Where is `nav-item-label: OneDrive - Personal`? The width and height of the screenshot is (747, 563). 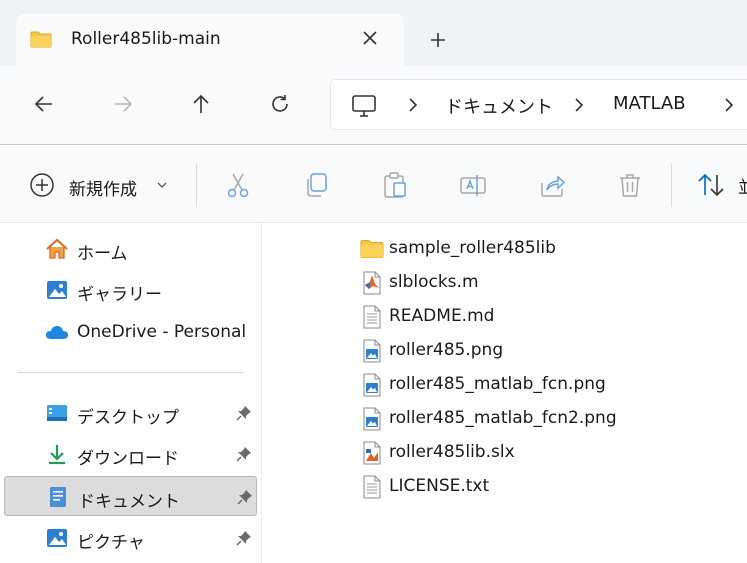
nav-item-label: OneDrive - Personal is located at coordinates (162, 332).